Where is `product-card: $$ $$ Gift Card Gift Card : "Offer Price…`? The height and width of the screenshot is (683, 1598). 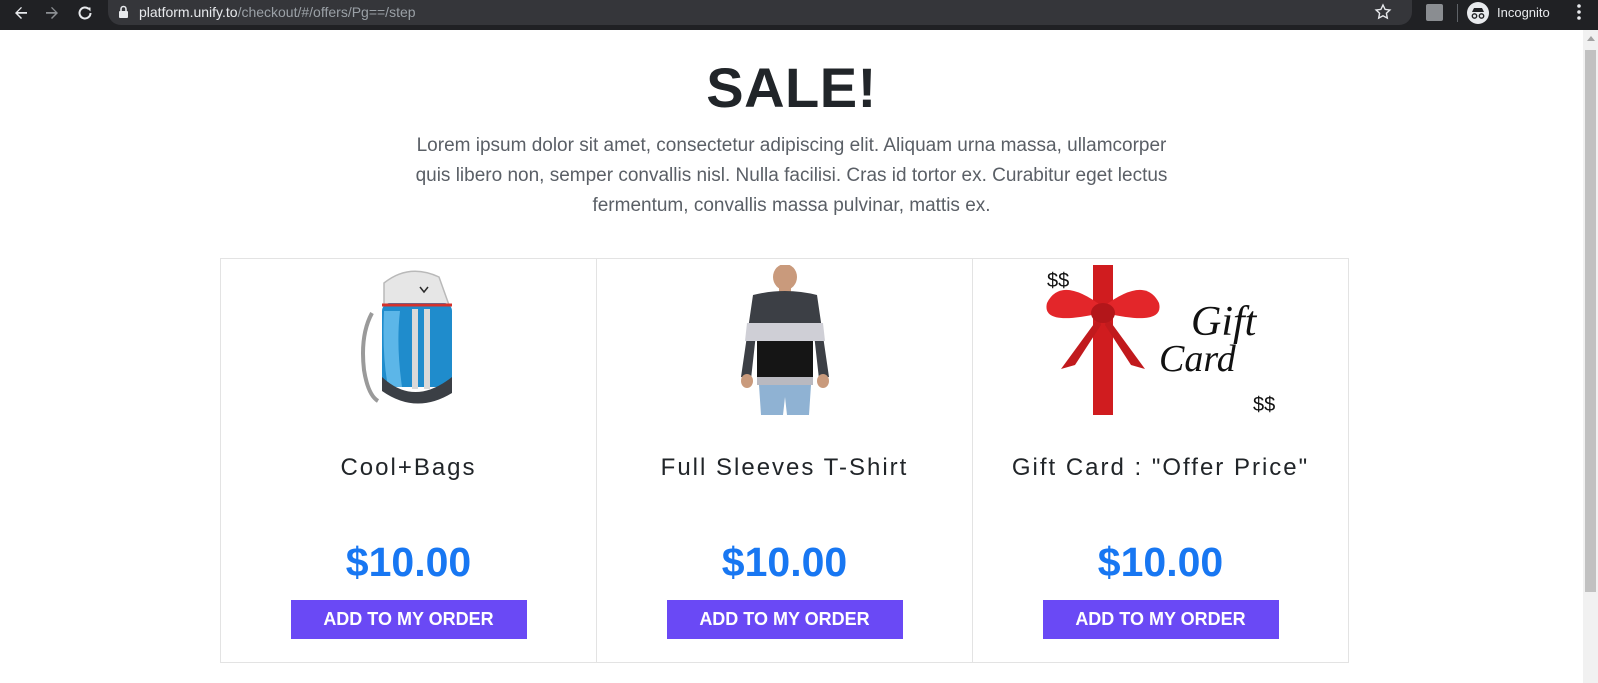
product-card: $$ $$ Gift Card Gift Card : "Offer Price… is located at coordinates (1160, 460).